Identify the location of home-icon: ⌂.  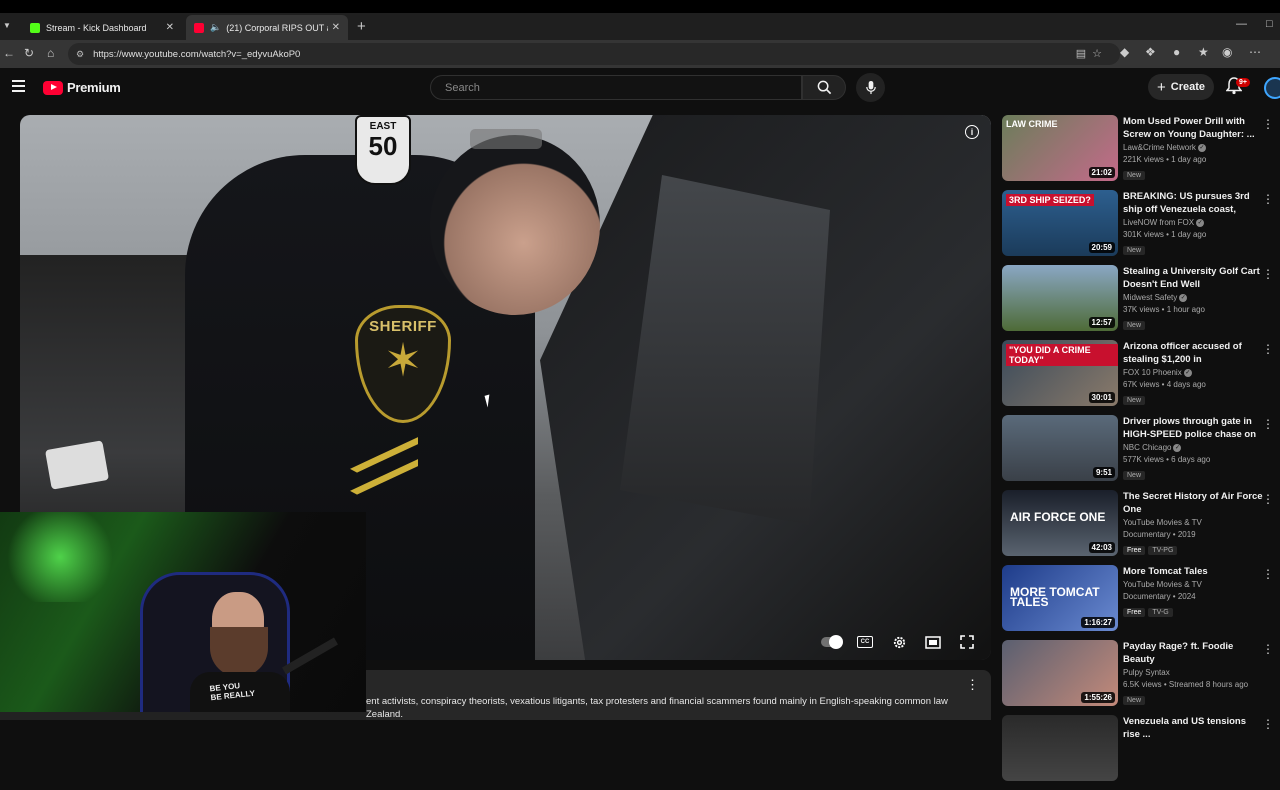
(50, 53).